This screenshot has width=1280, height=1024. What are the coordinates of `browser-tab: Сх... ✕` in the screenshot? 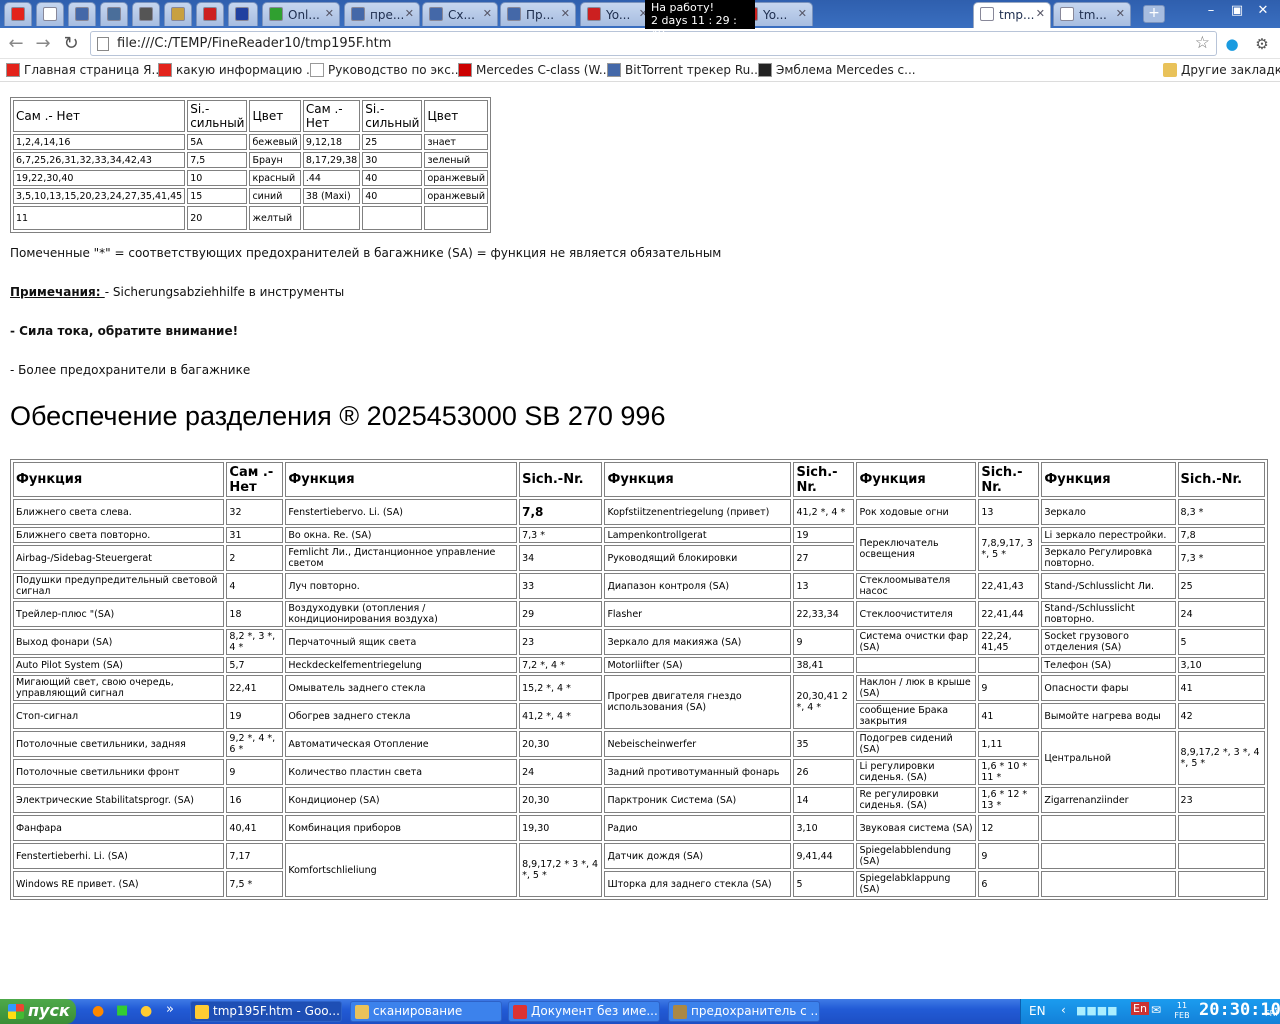 It's located at (460, 14).